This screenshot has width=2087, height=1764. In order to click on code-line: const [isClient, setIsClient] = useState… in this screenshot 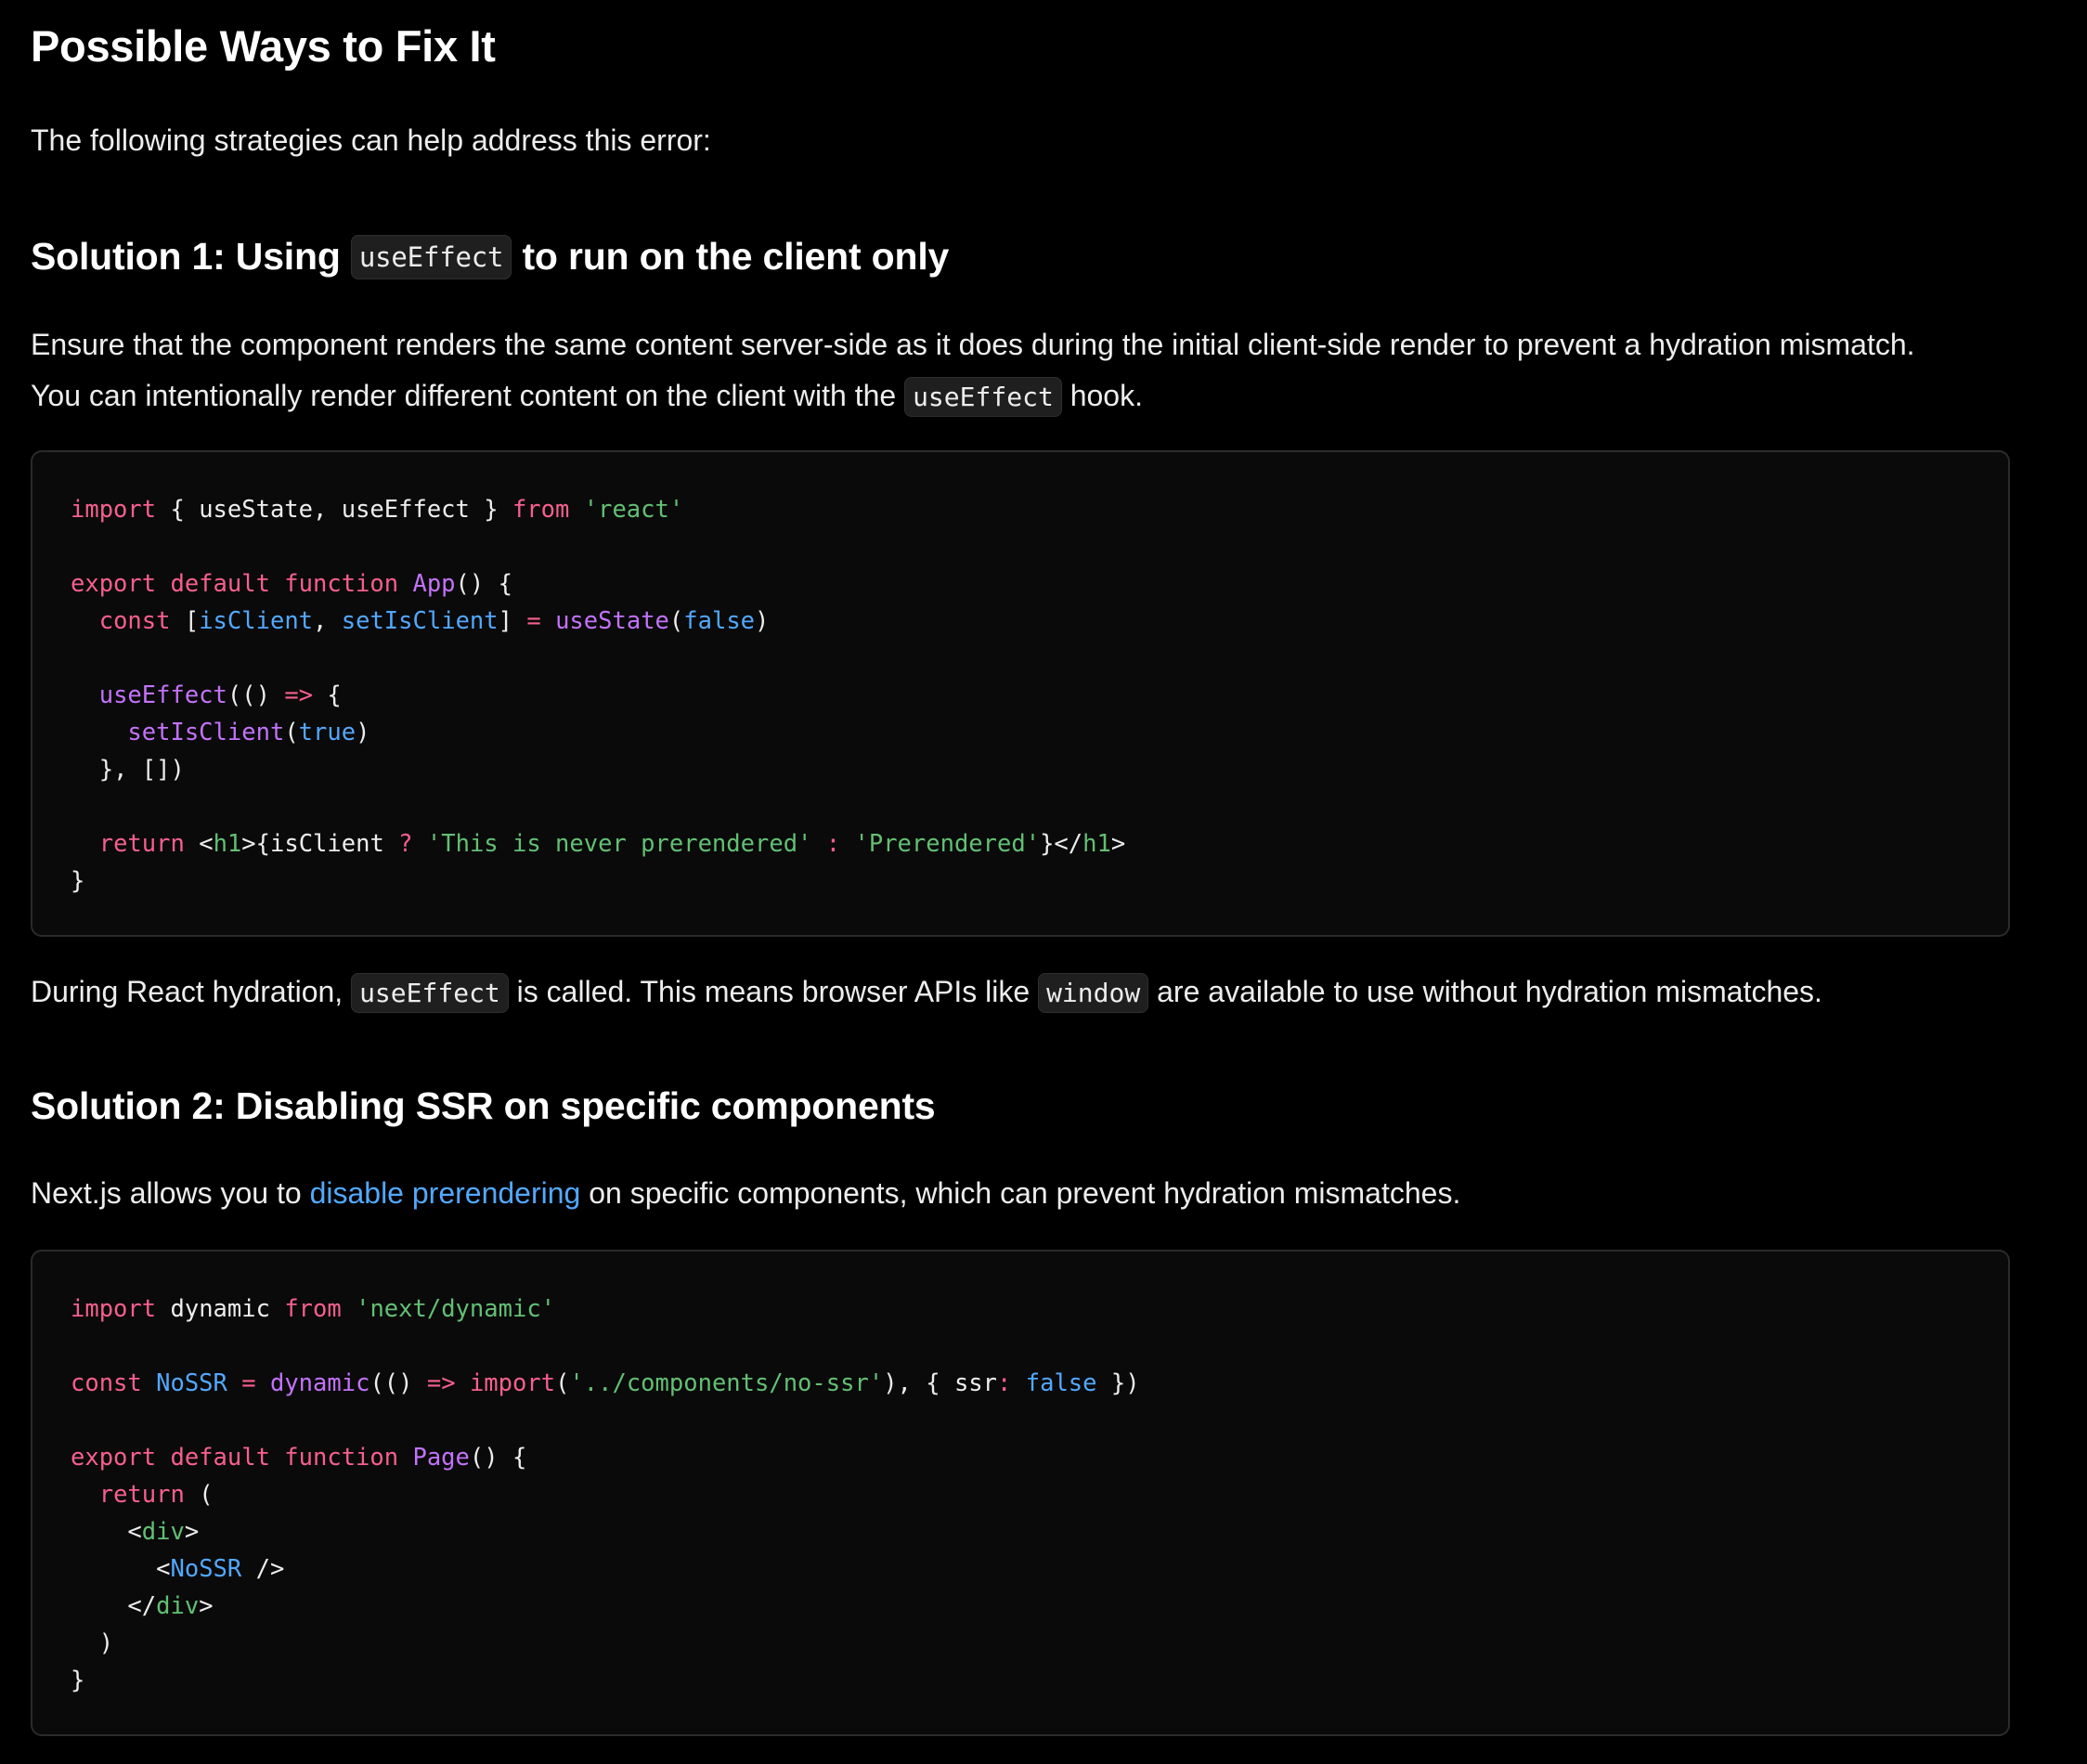, I will do `click(1040, 621)`.